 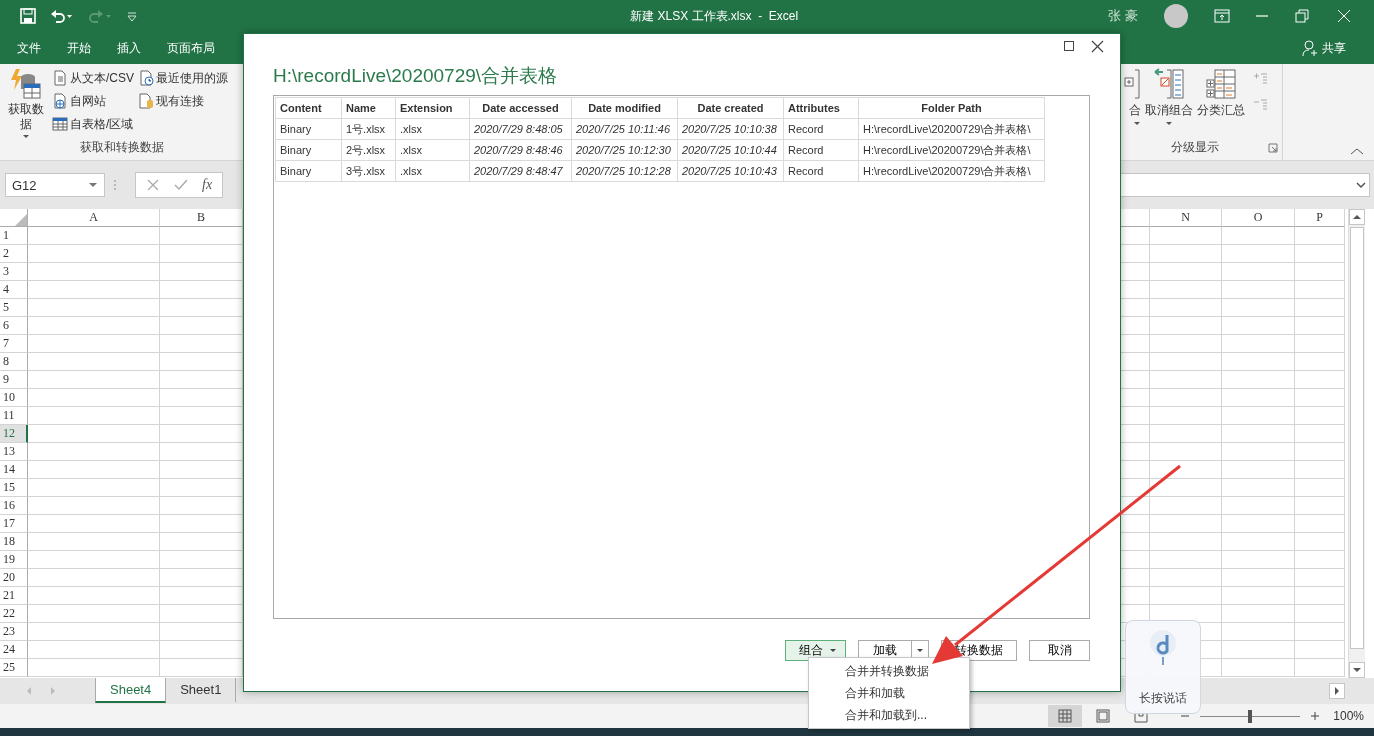 What do you see at coordinates (132, 16) in the screenshot?
I see `customize-caret-icon` at bounding box center [132, 16].